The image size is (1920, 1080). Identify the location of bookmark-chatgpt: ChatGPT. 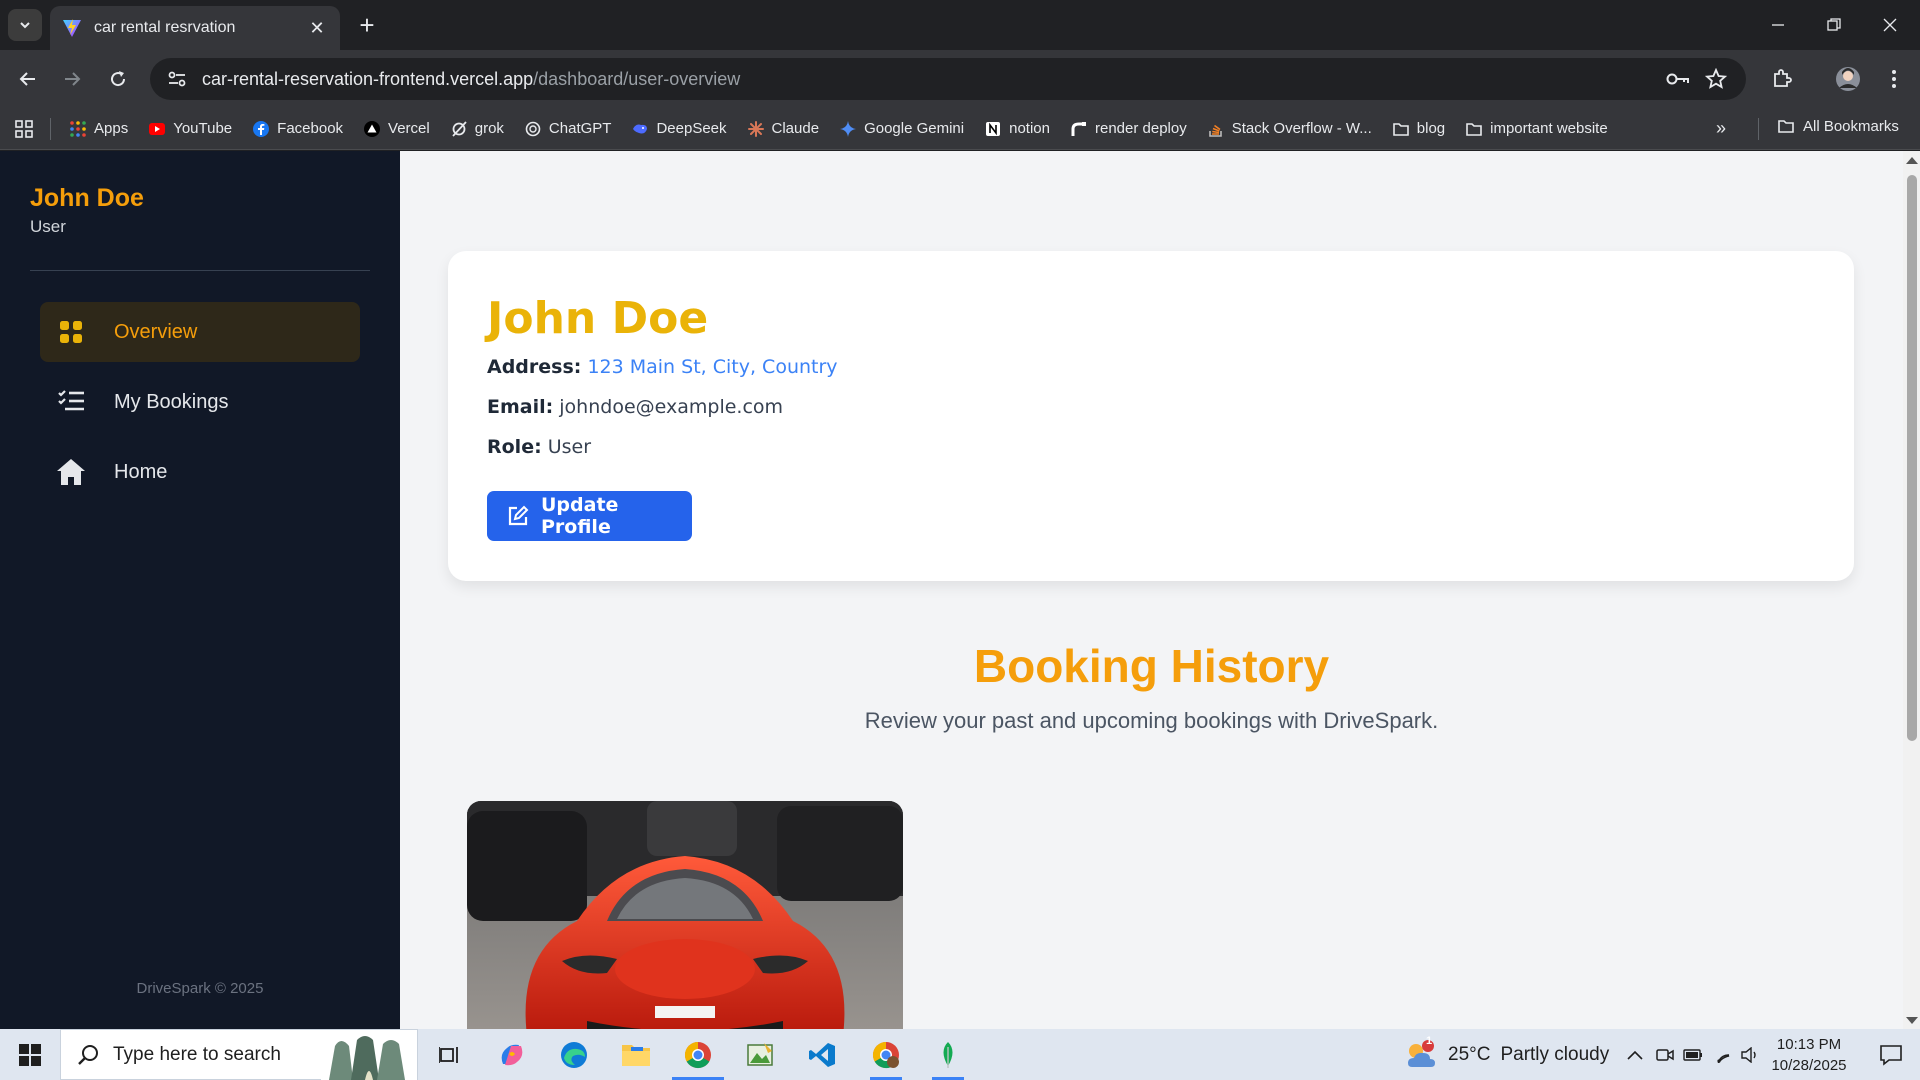
(567, 129).